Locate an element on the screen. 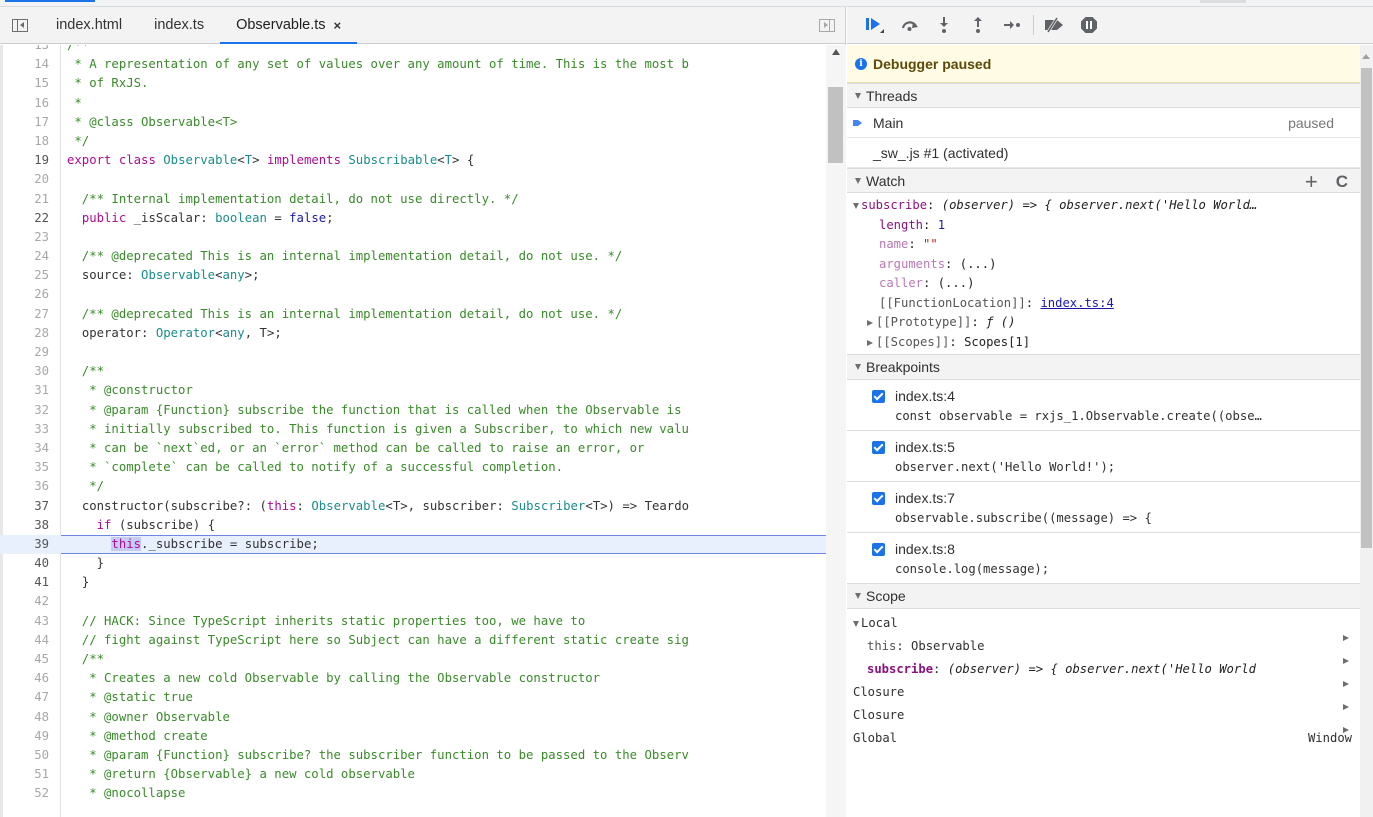  code-line: 40 } is located at coordinates (413, 563).